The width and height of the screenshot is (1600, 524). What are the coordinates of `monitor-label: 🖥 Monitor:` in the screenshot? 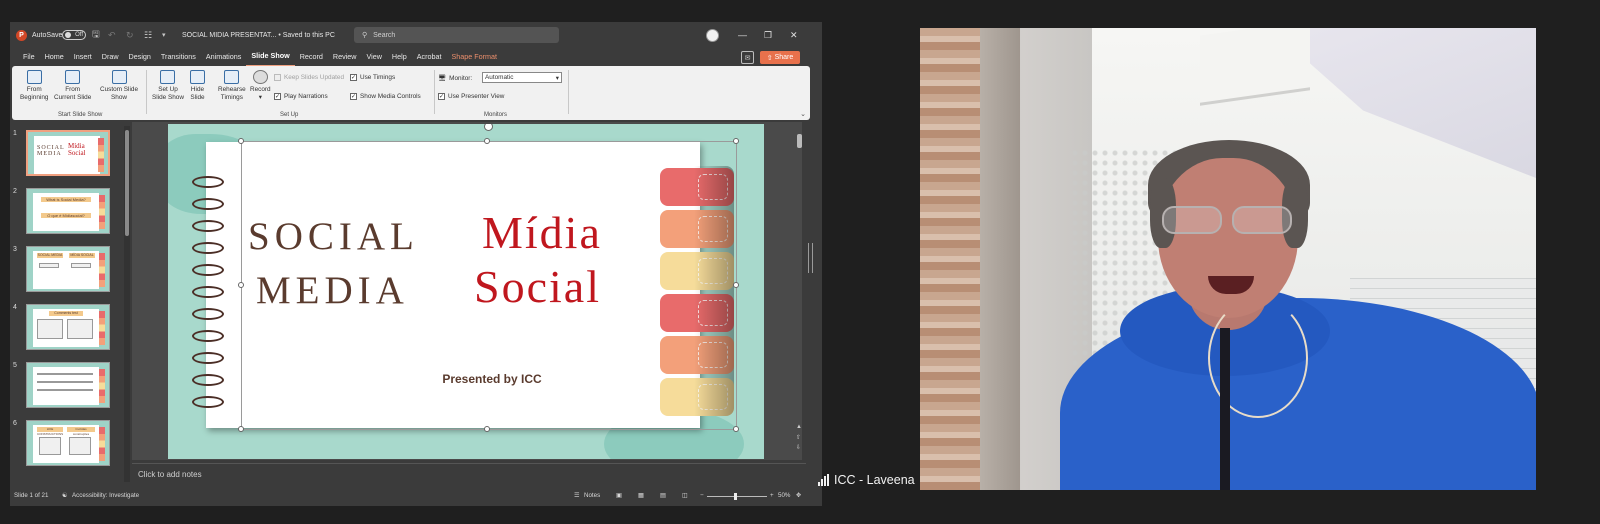 It's located at (455, 78).